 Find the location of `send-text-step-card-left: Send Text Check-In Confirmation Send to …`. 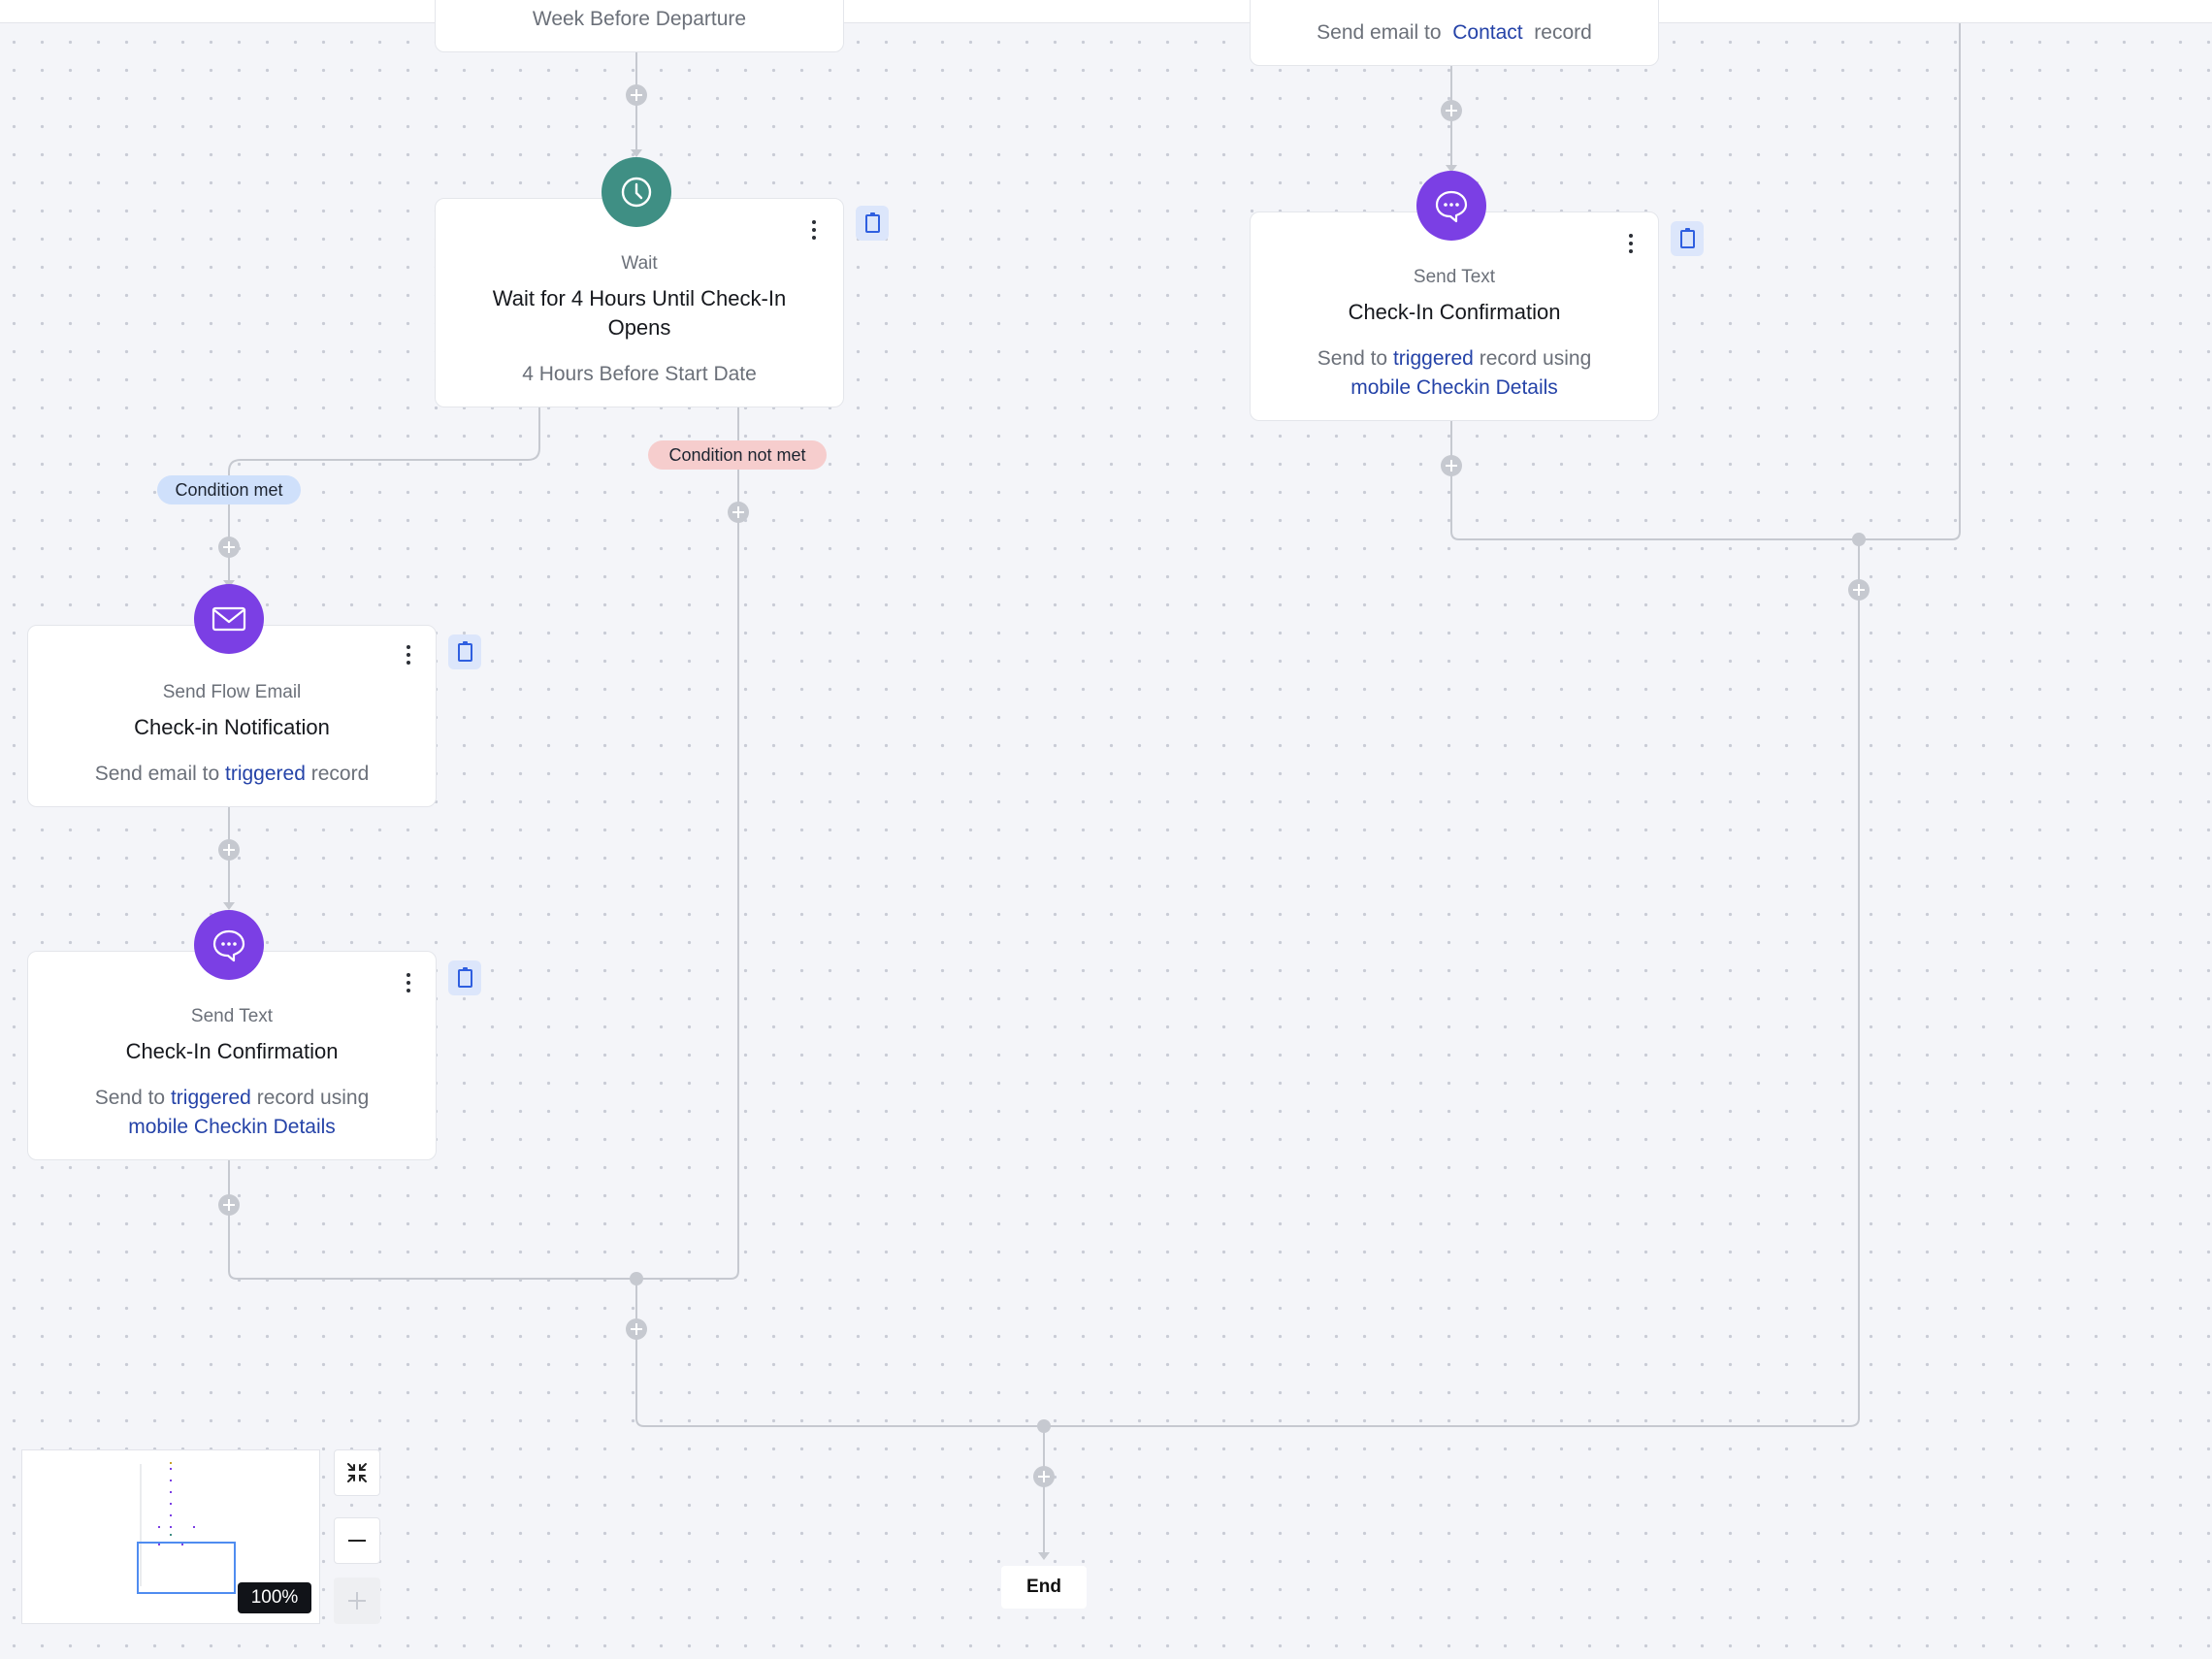

send-text-step-card-left: Send Text Check-In Confirmation Send to … is located at coordinates (232, 1055).